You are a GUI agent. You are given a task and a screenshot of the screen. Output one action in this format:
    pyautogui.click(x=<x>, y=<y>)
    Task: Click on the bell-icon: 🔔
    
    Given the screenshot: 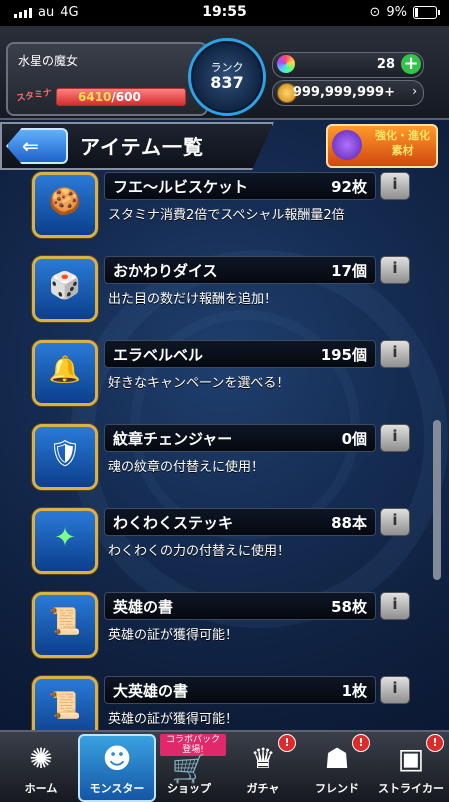 What is the action you would take?
    pyautogui.click(x=65, y=370)
    